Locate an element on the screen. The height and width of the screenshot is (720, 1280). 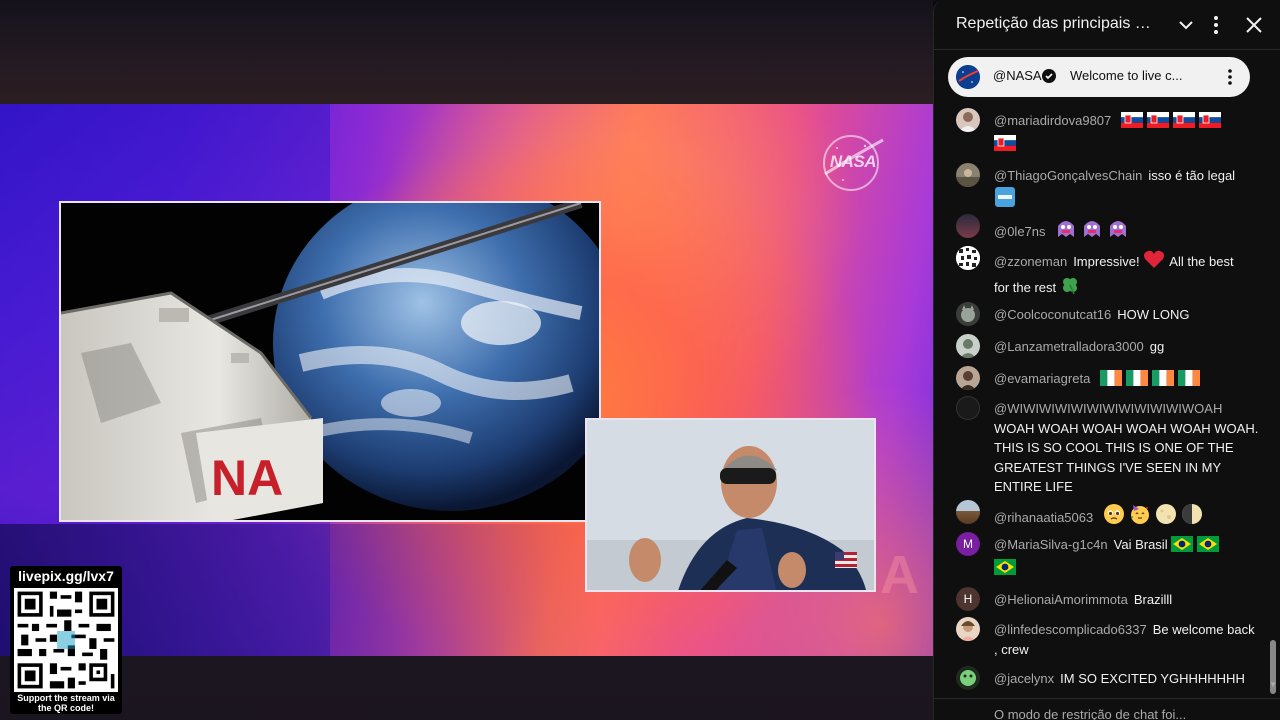
message-text: gg is located at coordinates (1157, 346).